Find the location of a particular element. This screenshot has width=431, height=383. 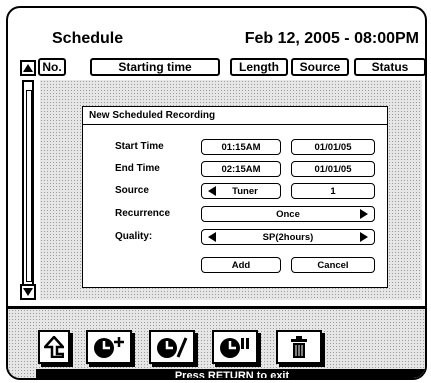

recurrence-value: Once is located at coordinates (288, 214).